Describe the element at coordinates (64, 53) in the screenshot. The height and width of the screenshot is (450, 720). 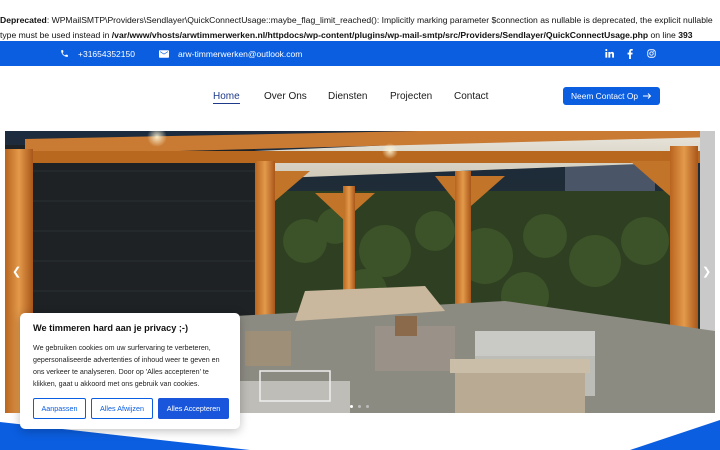
I see `phone-icon` at that location.